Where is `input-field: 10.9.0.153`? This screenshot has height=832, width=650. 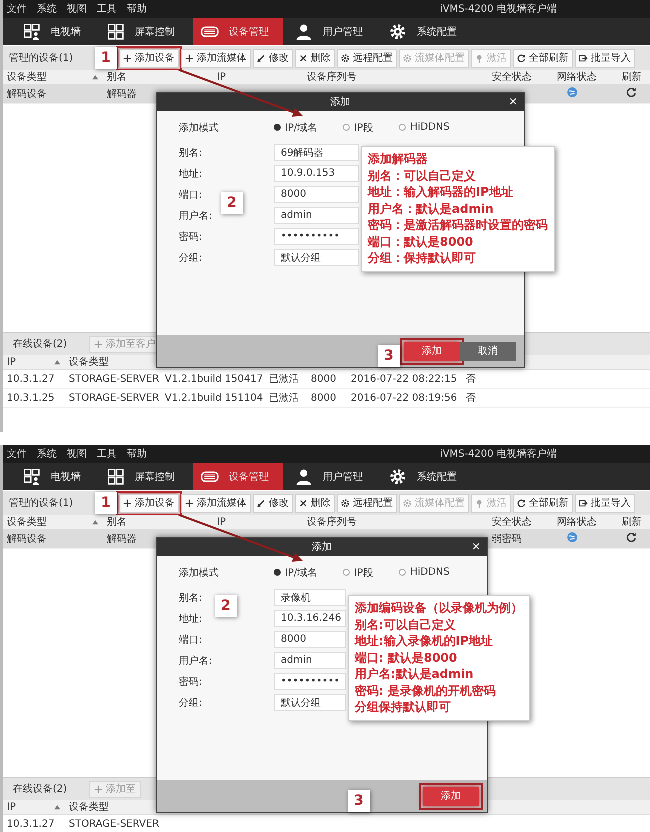
input-field: 10.9.0.153 is located at coordinates (316, 173).